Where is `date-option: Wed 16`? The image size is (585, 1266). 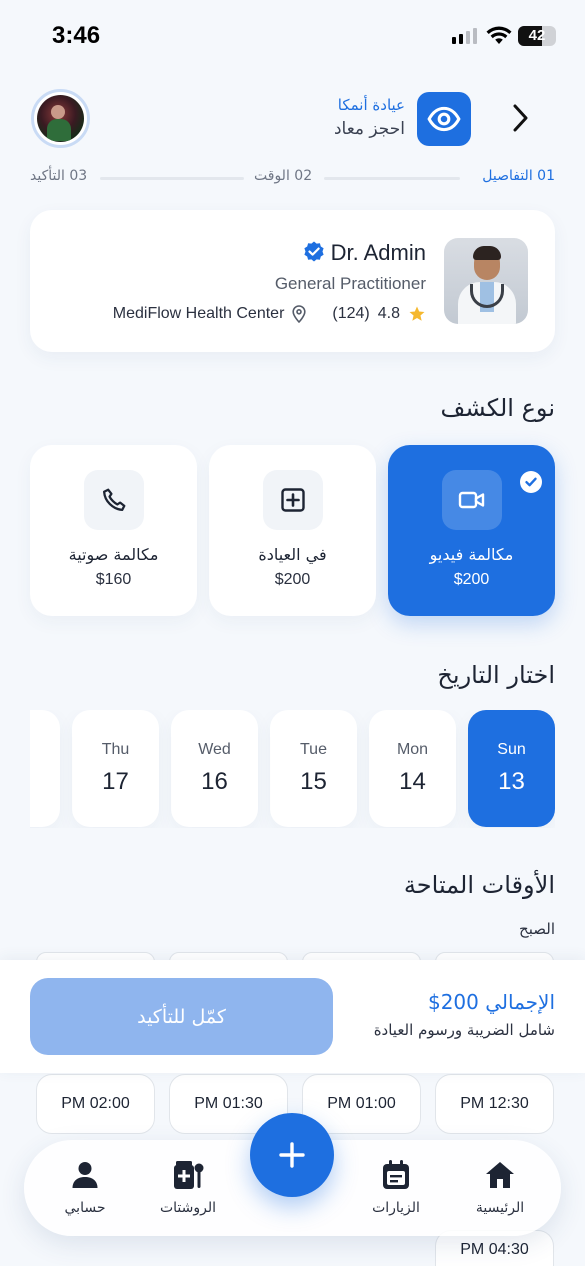 date-option: Wed 16 is located at coordinates (214, 768).